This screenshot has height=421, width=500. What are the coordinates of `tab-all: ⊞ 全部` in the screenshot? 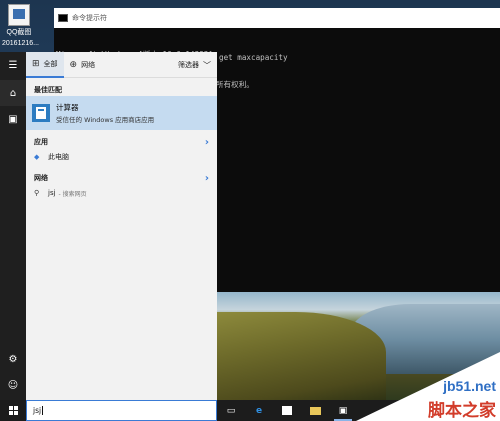 It's located at (45, 64).